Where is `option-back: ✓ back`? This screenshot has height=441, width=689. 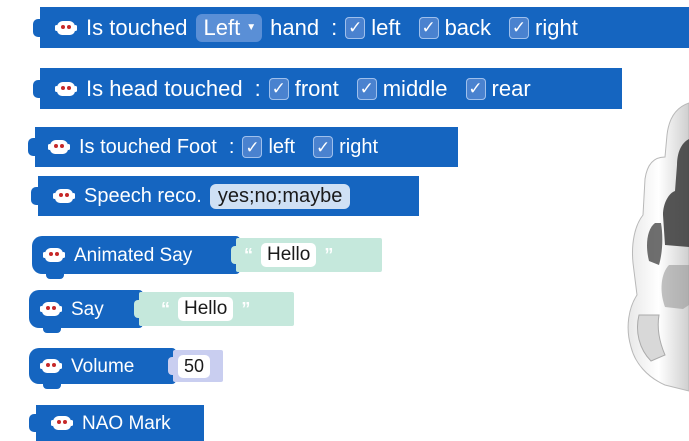 option-back: ✓ back is located at coordinates (454, 27).